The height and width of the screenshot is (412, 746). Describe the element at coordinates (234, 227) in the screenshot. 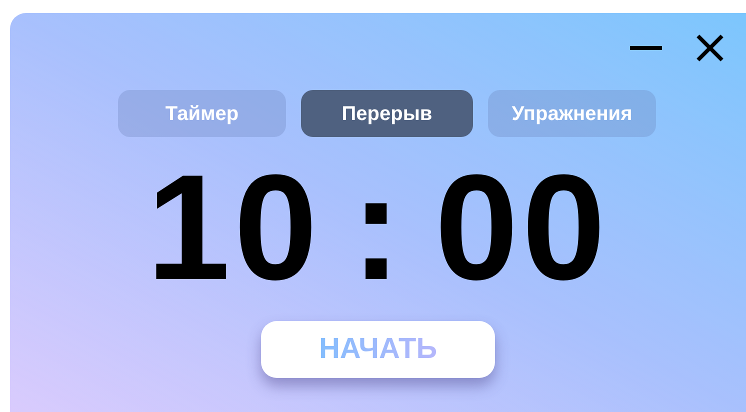

I see `timer-minutes: 10` at that location.